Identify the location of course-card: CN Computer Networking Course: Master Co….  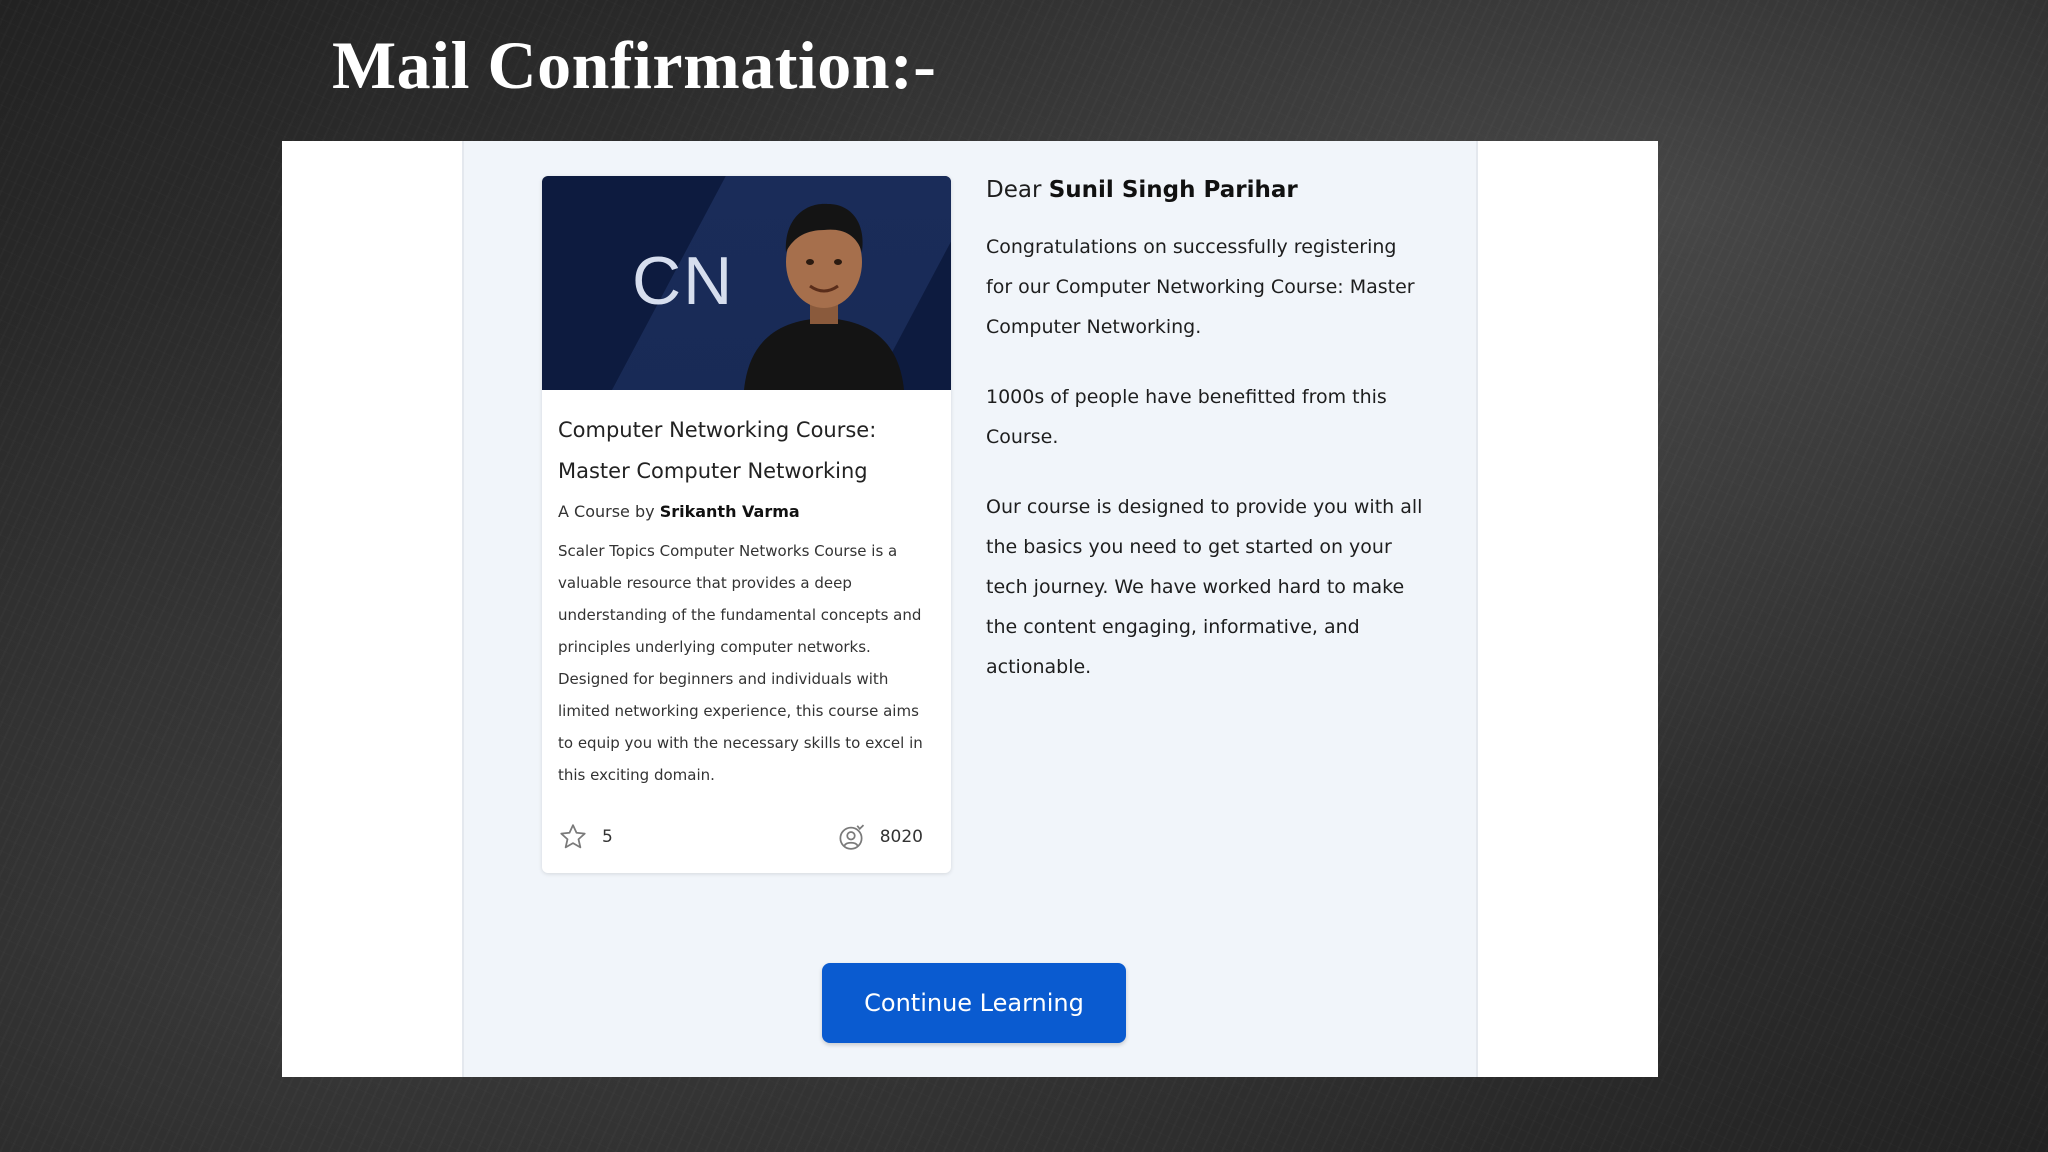
(746, 524).